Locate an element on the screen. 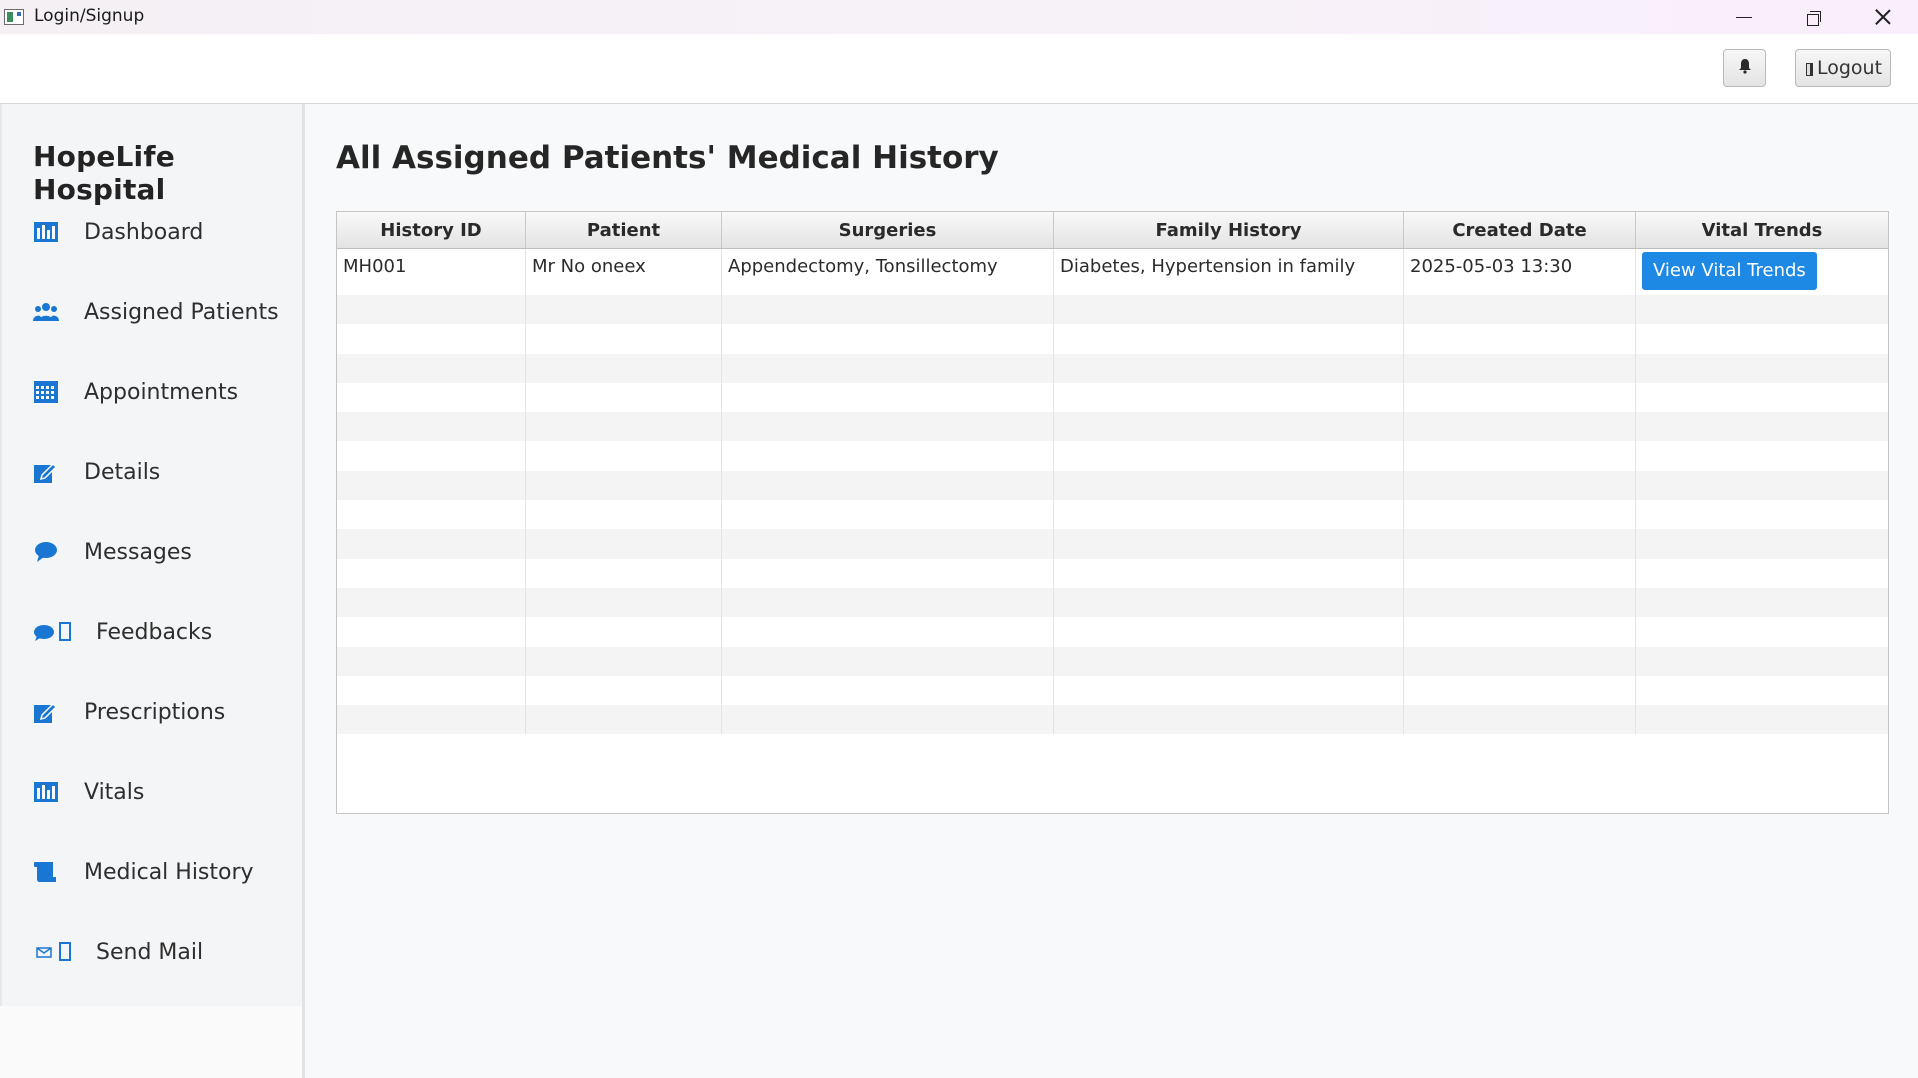  sidebar-item-label: Assigned Patients is located at coordinates (181, 312).